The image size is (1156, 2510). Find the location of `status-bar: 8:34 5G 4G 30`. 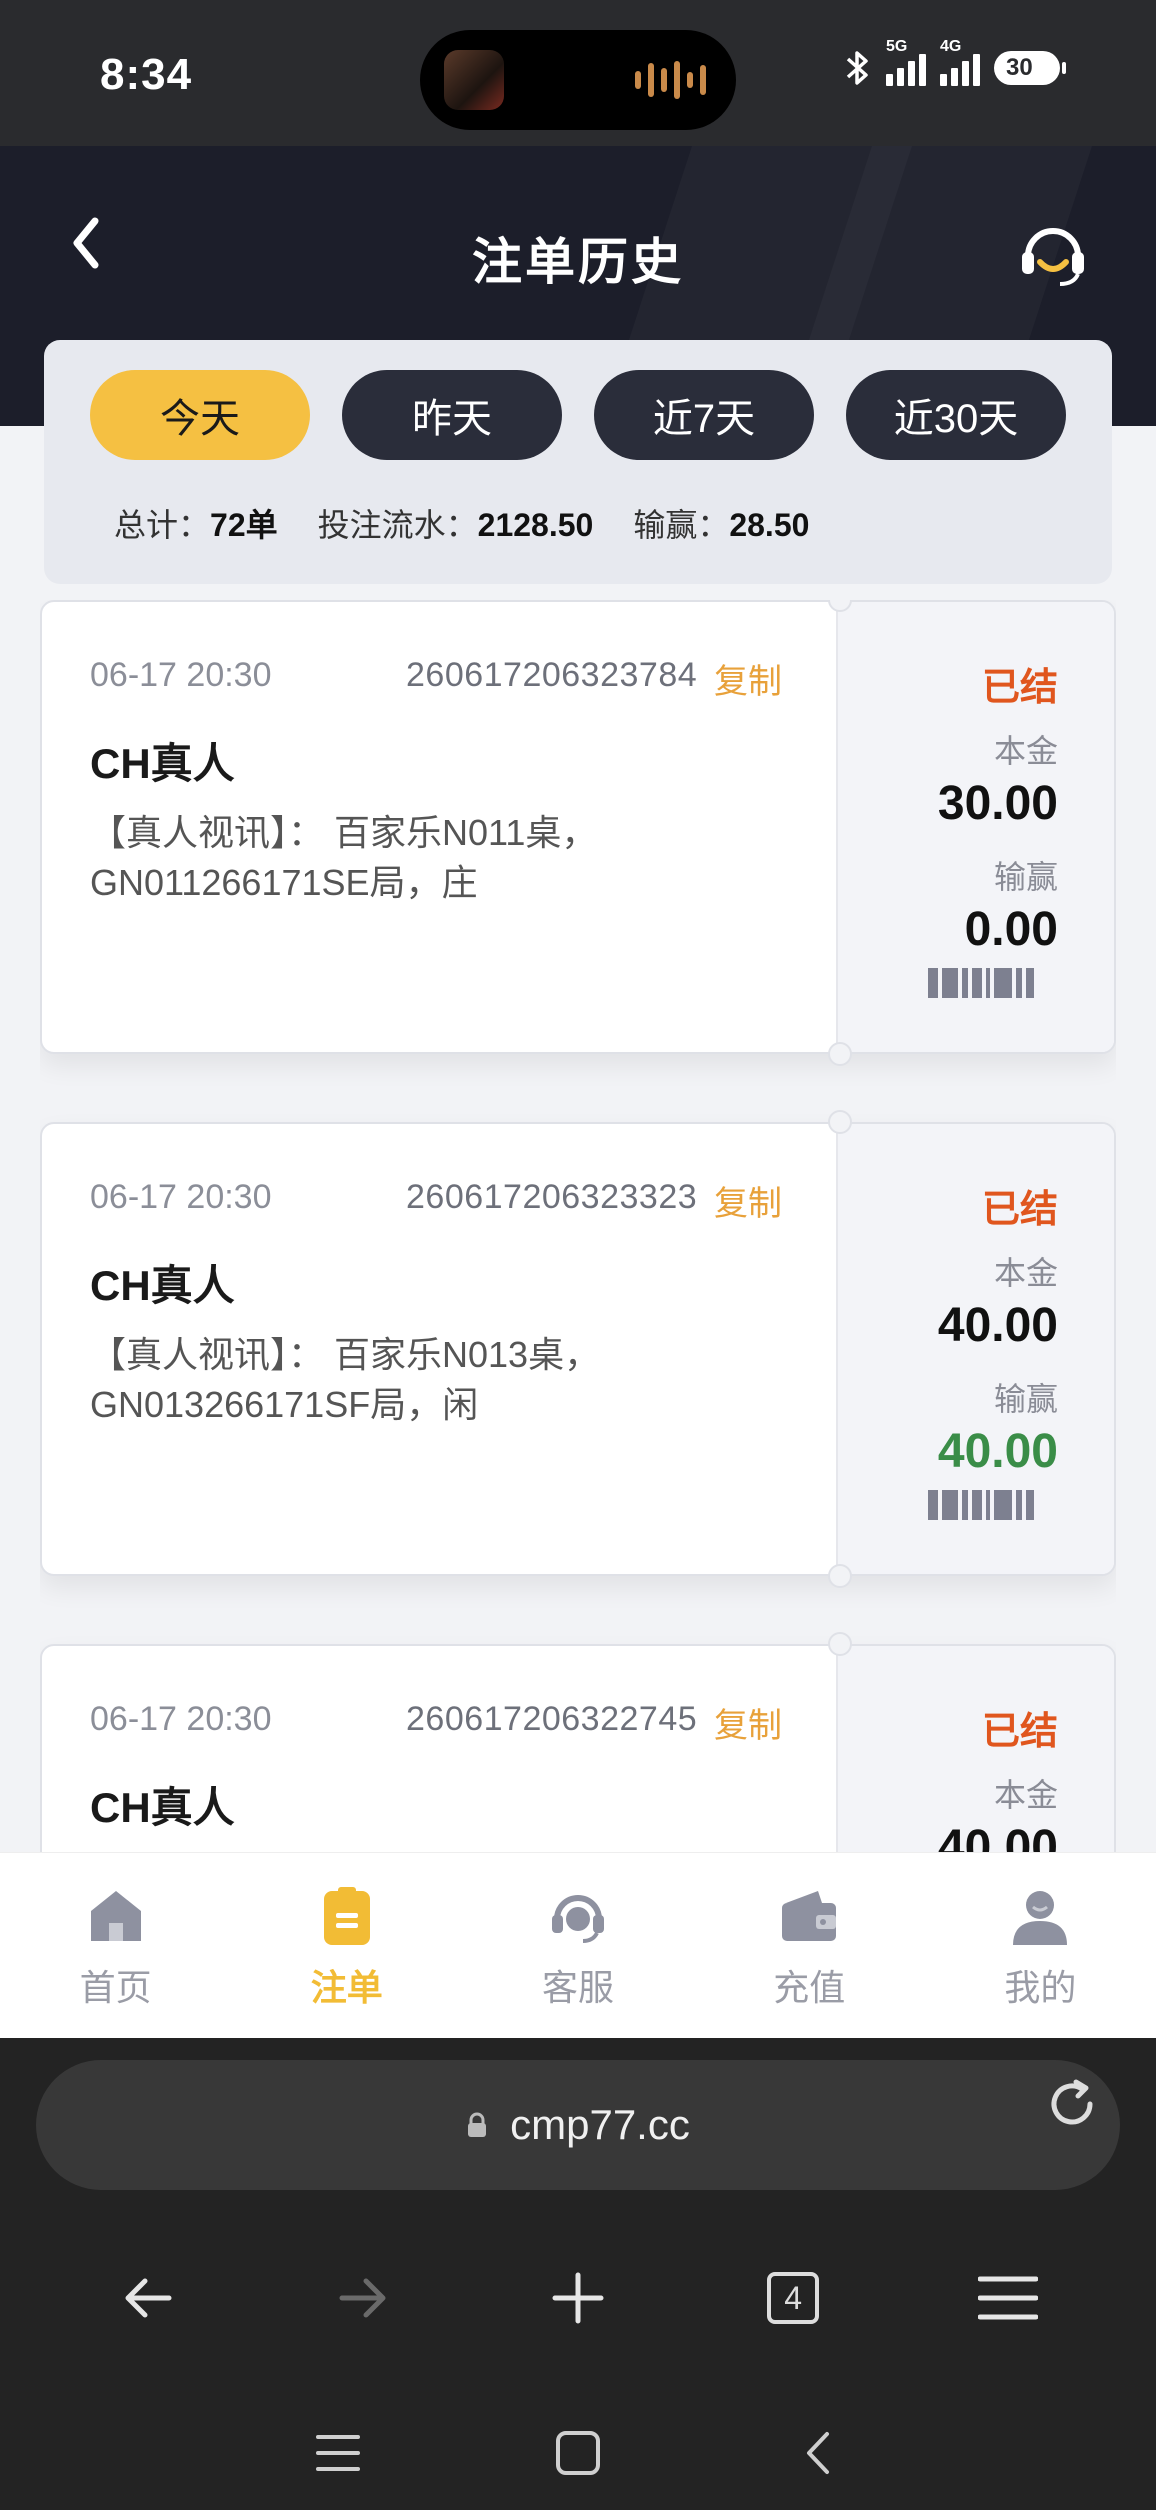

status-bar: 8:34 5G 4G 30 is located at coordinates (578, 73).